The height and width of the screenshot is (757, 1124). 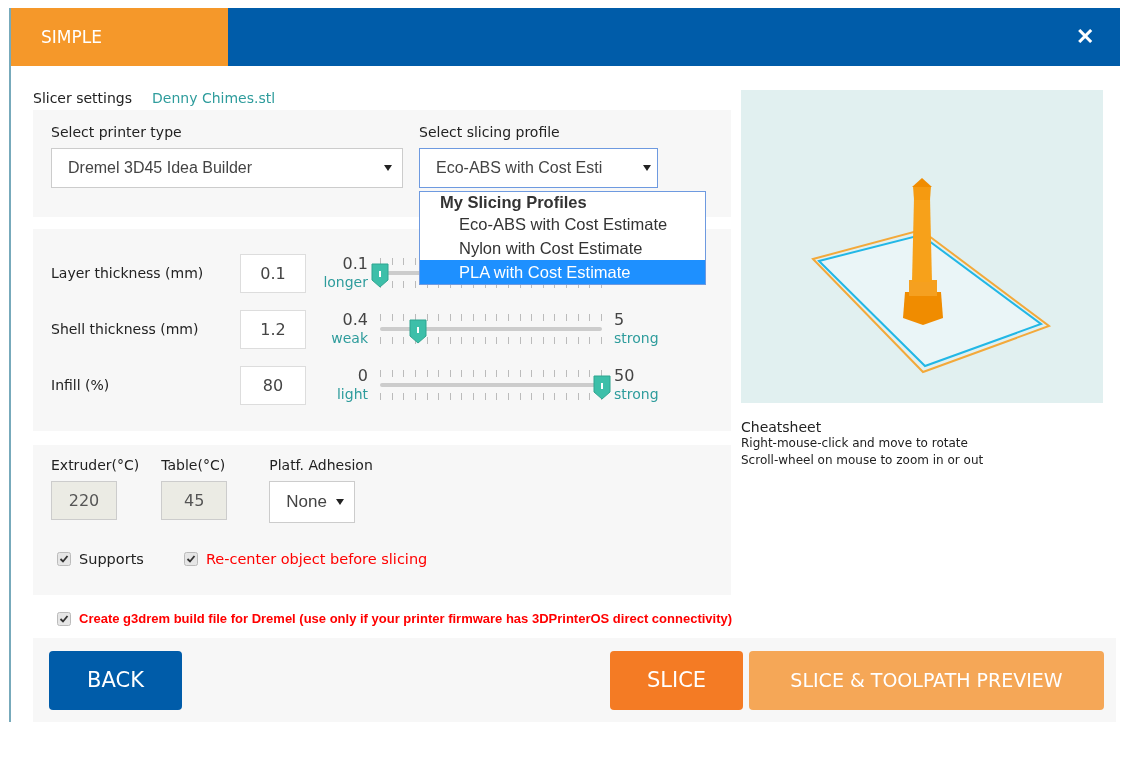 What do you see at coordinates (273, 385) in the screenshot?
I see `value-field: 80` at bounding box center [273, 385].